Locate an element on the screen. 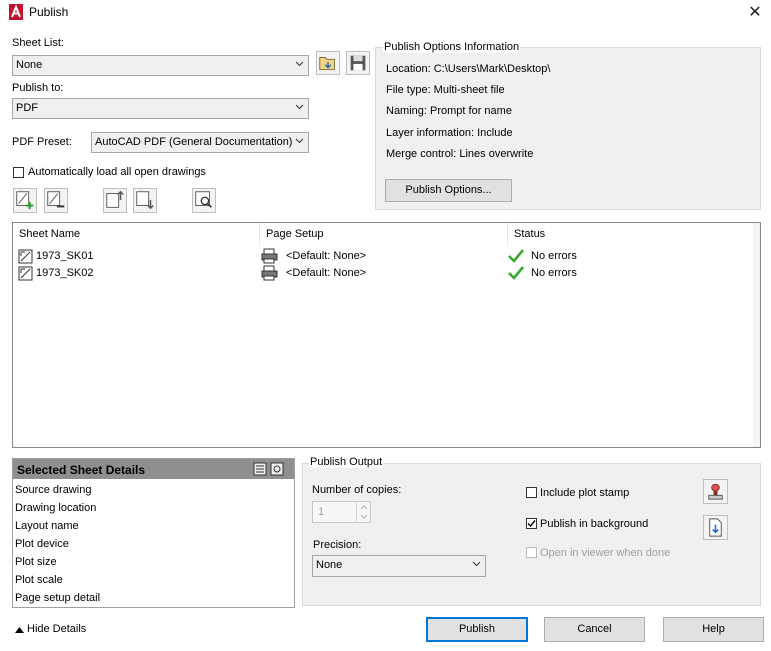 Image resolution: width=771 pixels, height=651 pixels. detail-source-drawing: Source drawing is located at coordinates (53, 490).